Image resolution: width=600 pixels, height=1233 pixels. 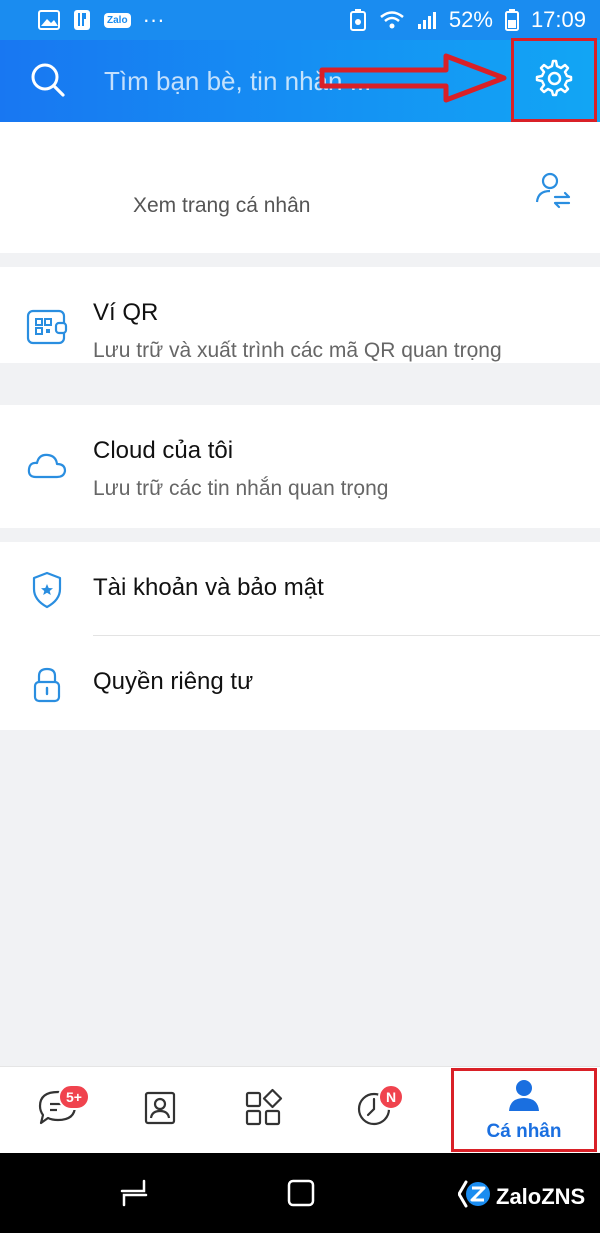 I want to click on battery-icon, so click(x=511, y=20).